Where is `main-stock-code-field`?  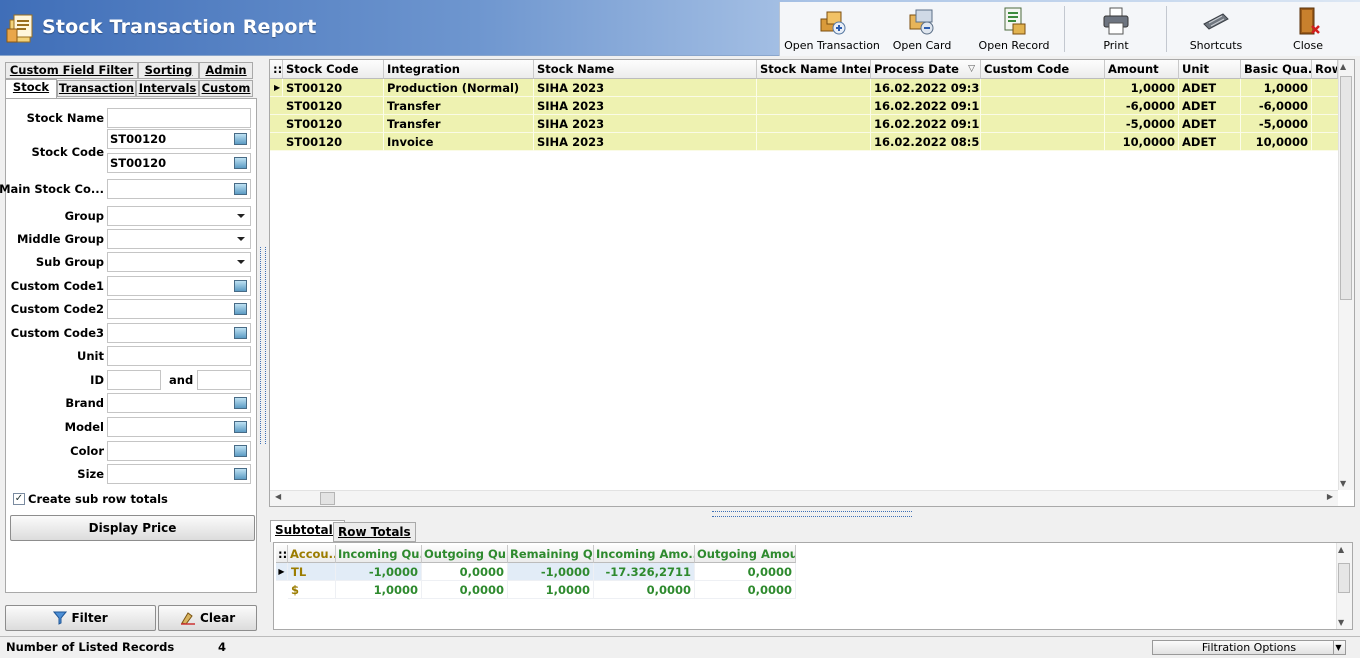 main-stock-code-field is located at coordinates (179, 189).